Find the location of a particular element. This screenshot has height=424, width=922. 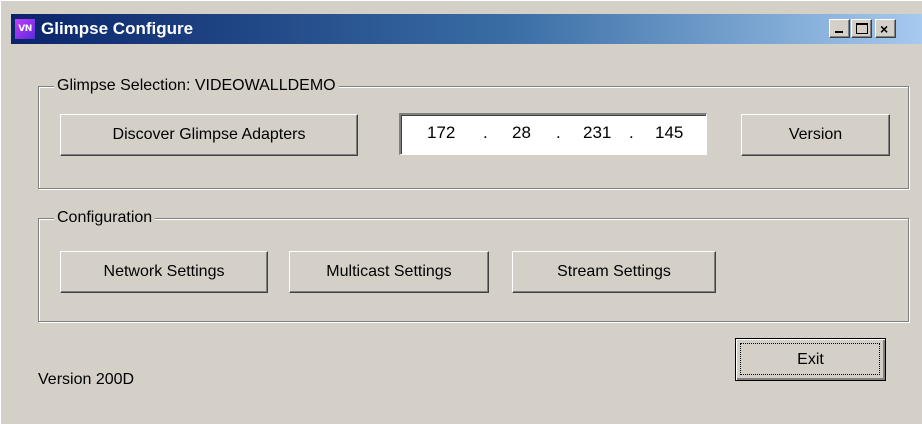

stream-settings-button: Stream Settings is located at coordinates (614, 272).